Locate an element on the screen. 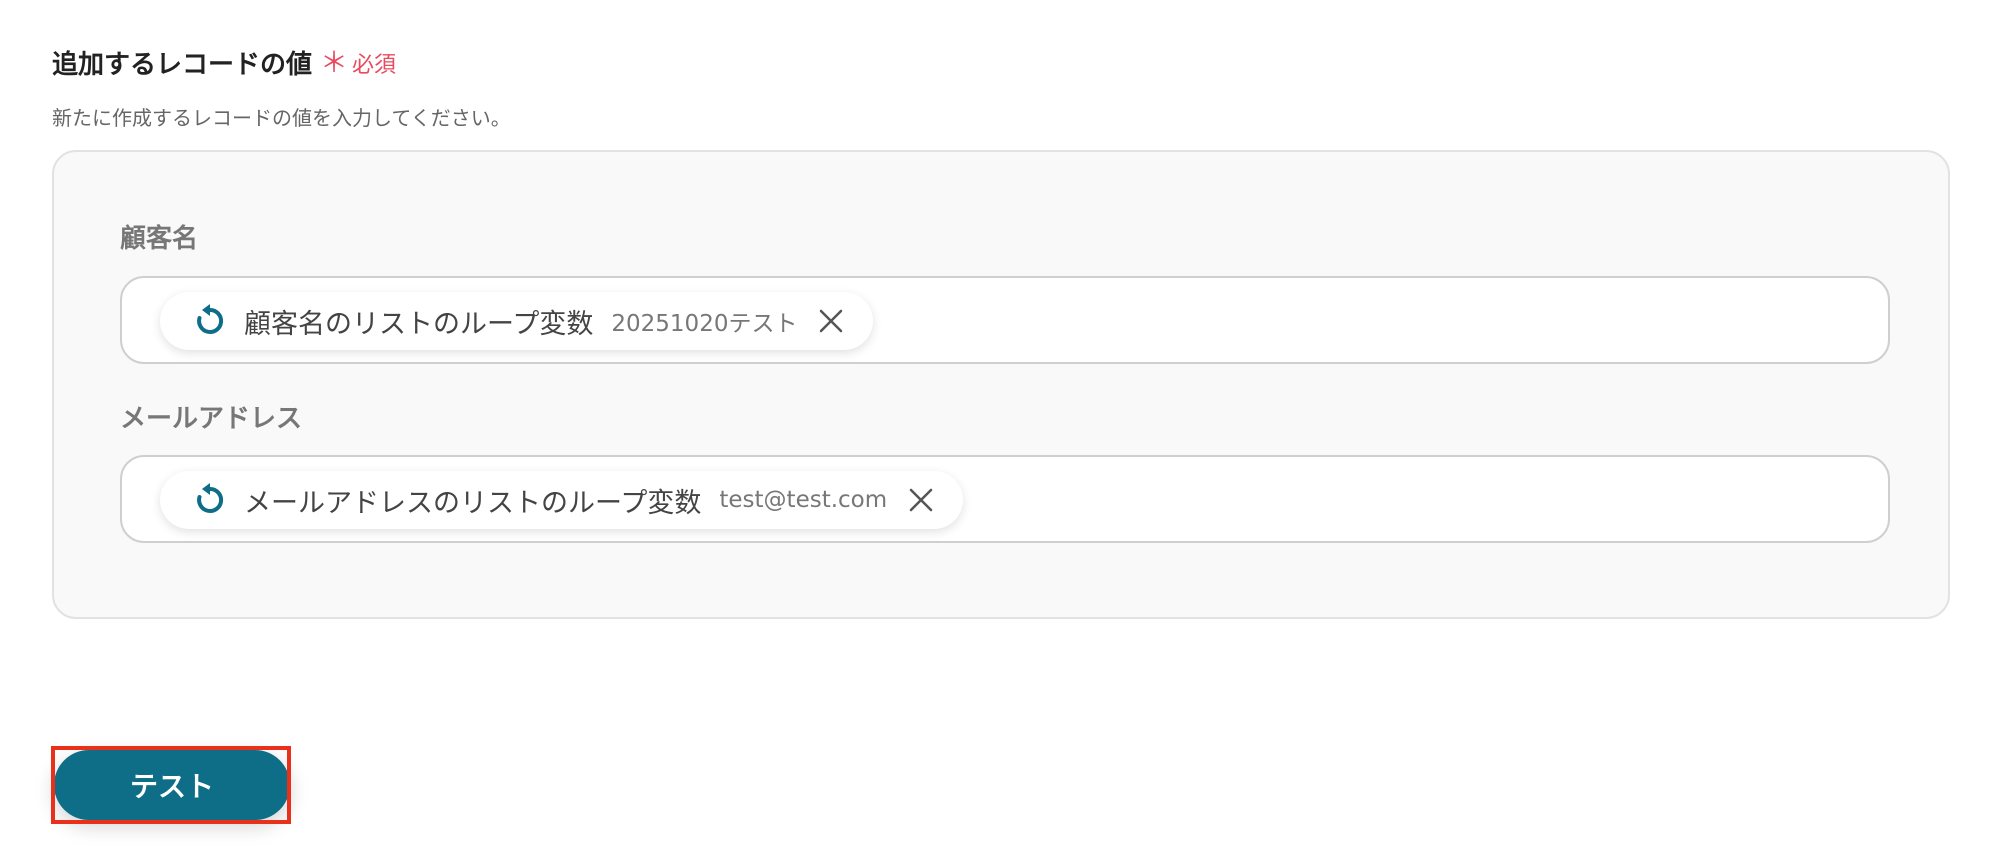 This screenshot has width=2002, height=862. variable-chip-email: メールアドレスのリストのループ変数 test@test.com is located at coordinates (562, 500).